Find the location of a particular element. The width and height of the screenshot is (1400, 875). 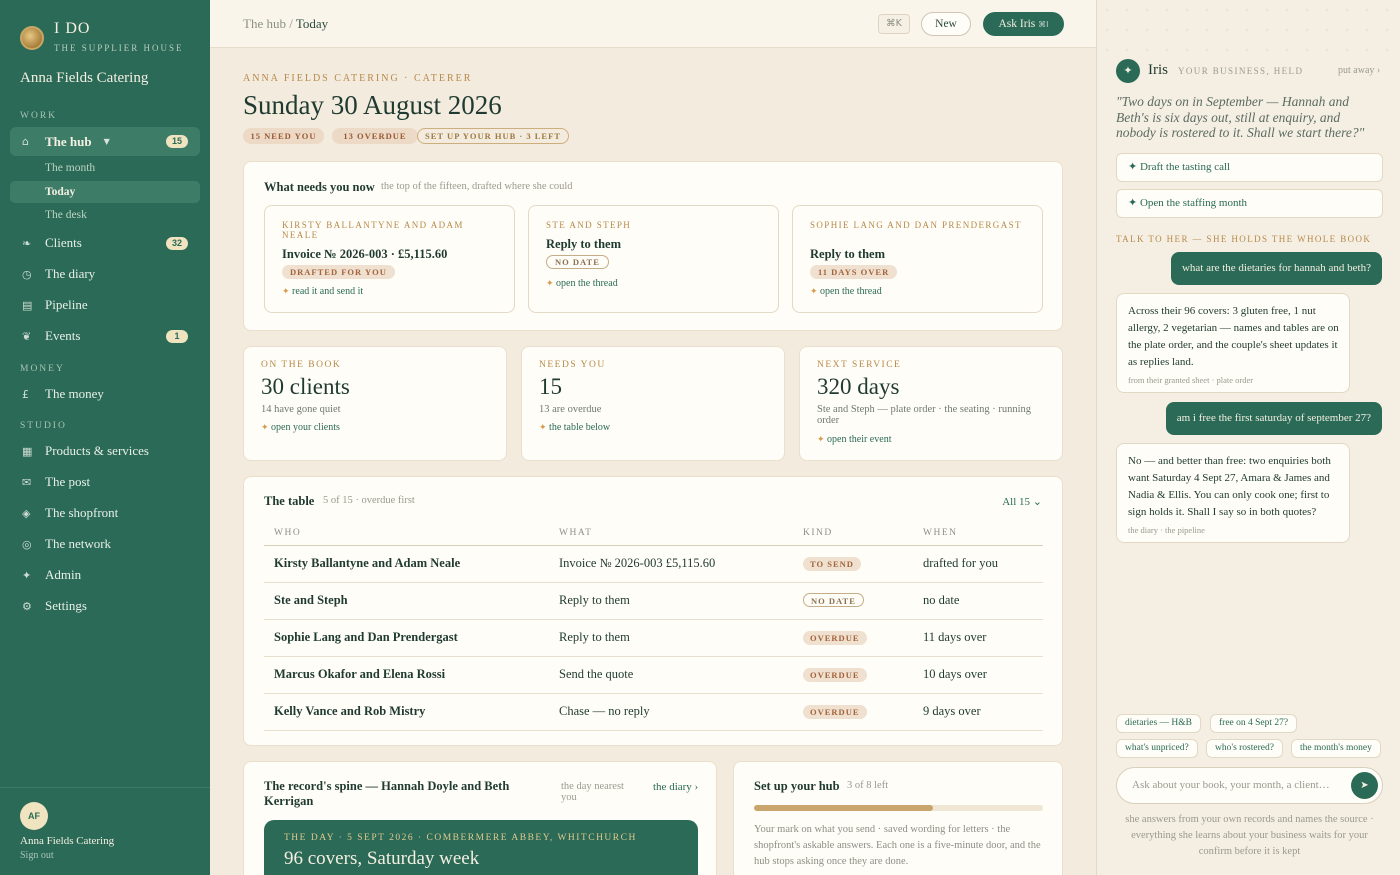

need-title: Reply to them is located at coordinates (583, 244).